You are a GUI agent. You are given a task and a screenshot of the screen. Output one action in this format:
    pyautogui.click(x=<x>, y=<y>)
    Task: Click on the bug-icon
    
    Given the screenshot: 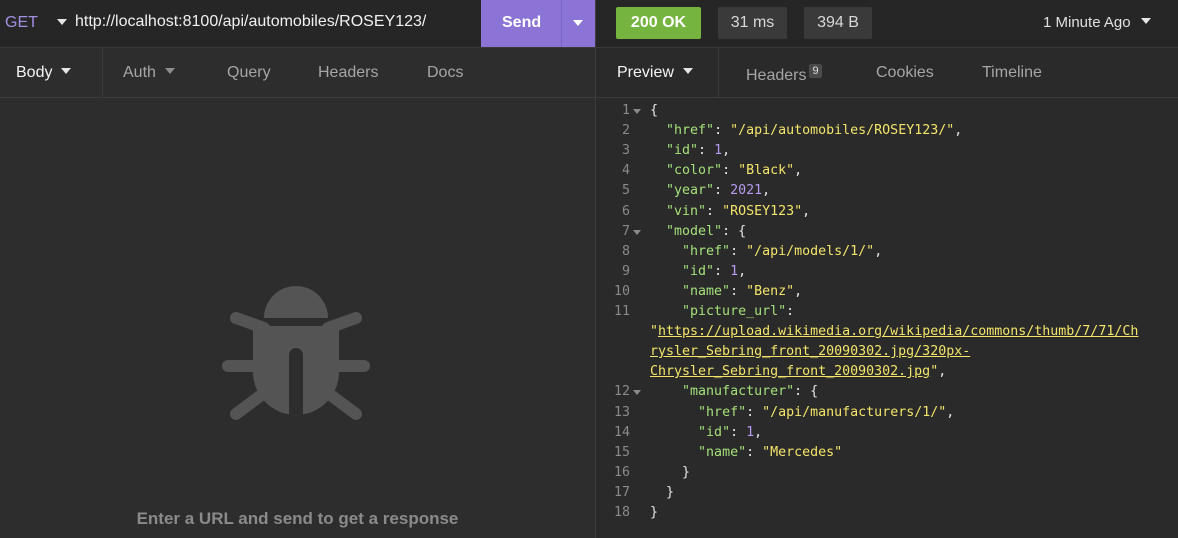 What is the action you would take?
    pyautogui.click(x=296, y=355)
    